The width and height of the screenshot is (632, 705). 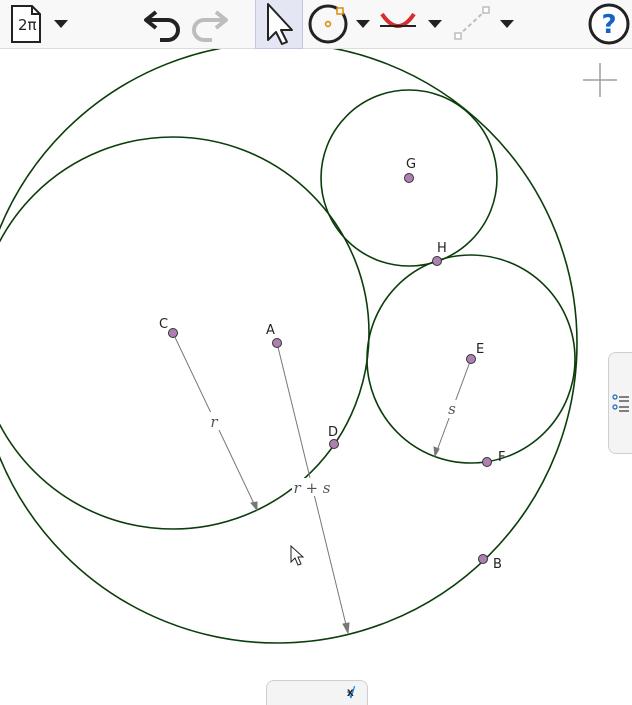 I want to click on plus-icon, so click(x=600, y=80).